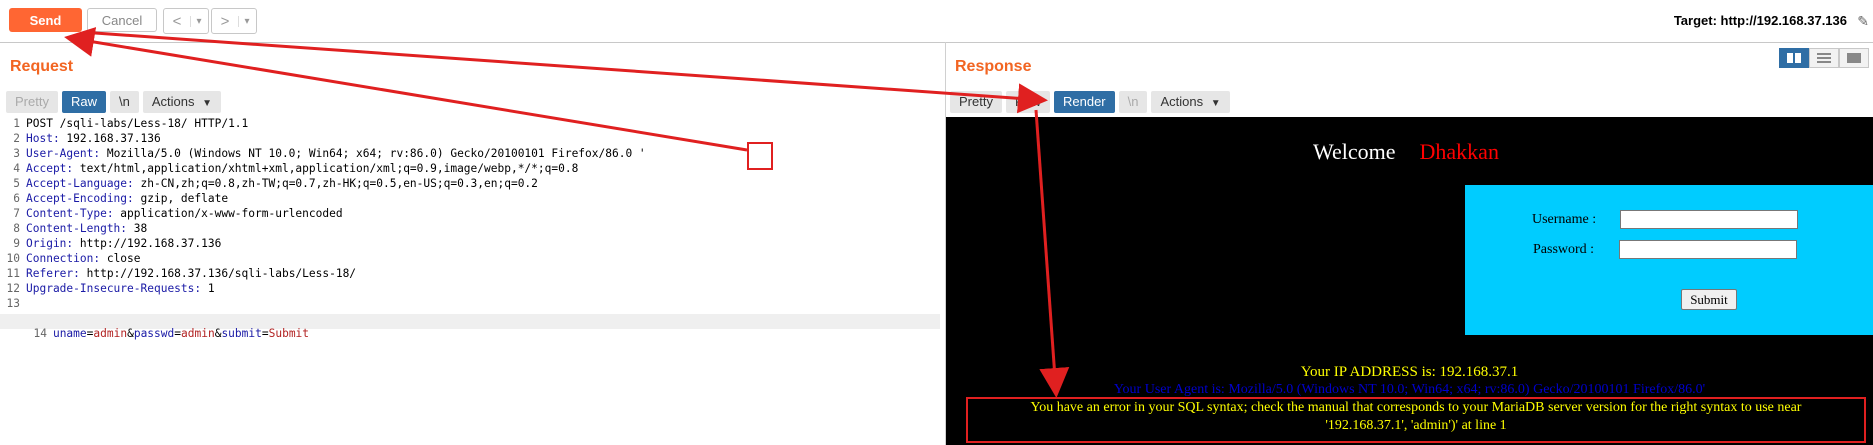  What do you see at coordinates (1760, 20) in the screenshot?
I see `target-label: Target: http://192.168.37.136` at bounding box center [1760, 20].